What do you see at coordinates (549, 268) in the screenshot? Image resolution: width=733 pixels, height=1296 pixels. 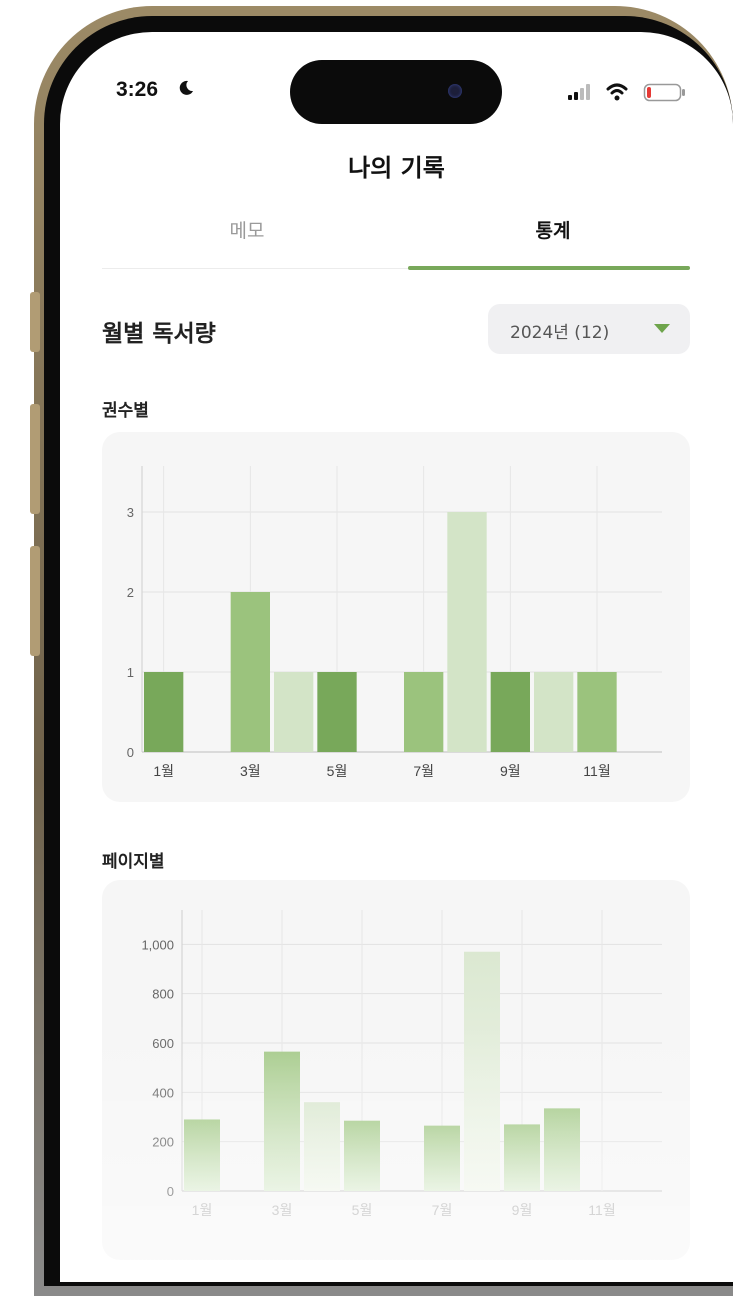 I see `tab-active-indicator` at bounding box center [549, 268].